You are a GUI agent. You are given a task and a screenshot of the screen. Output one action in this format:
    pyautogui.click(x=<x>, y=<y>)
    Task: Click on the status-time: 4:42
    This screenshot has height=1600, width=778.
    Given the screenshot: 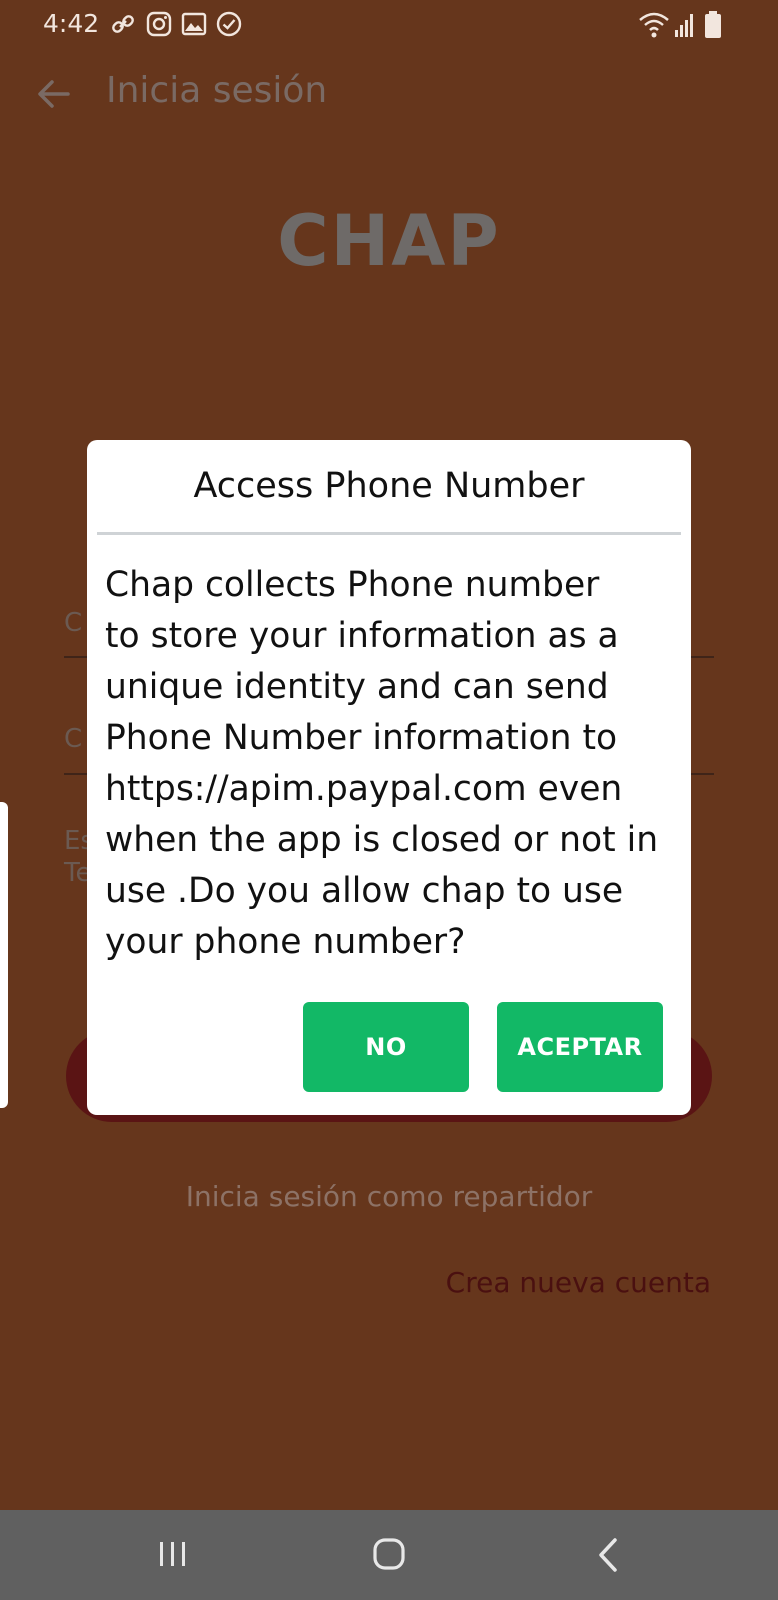 What is the action you would take?
    pyautogui.click(x=71, y=23)
    